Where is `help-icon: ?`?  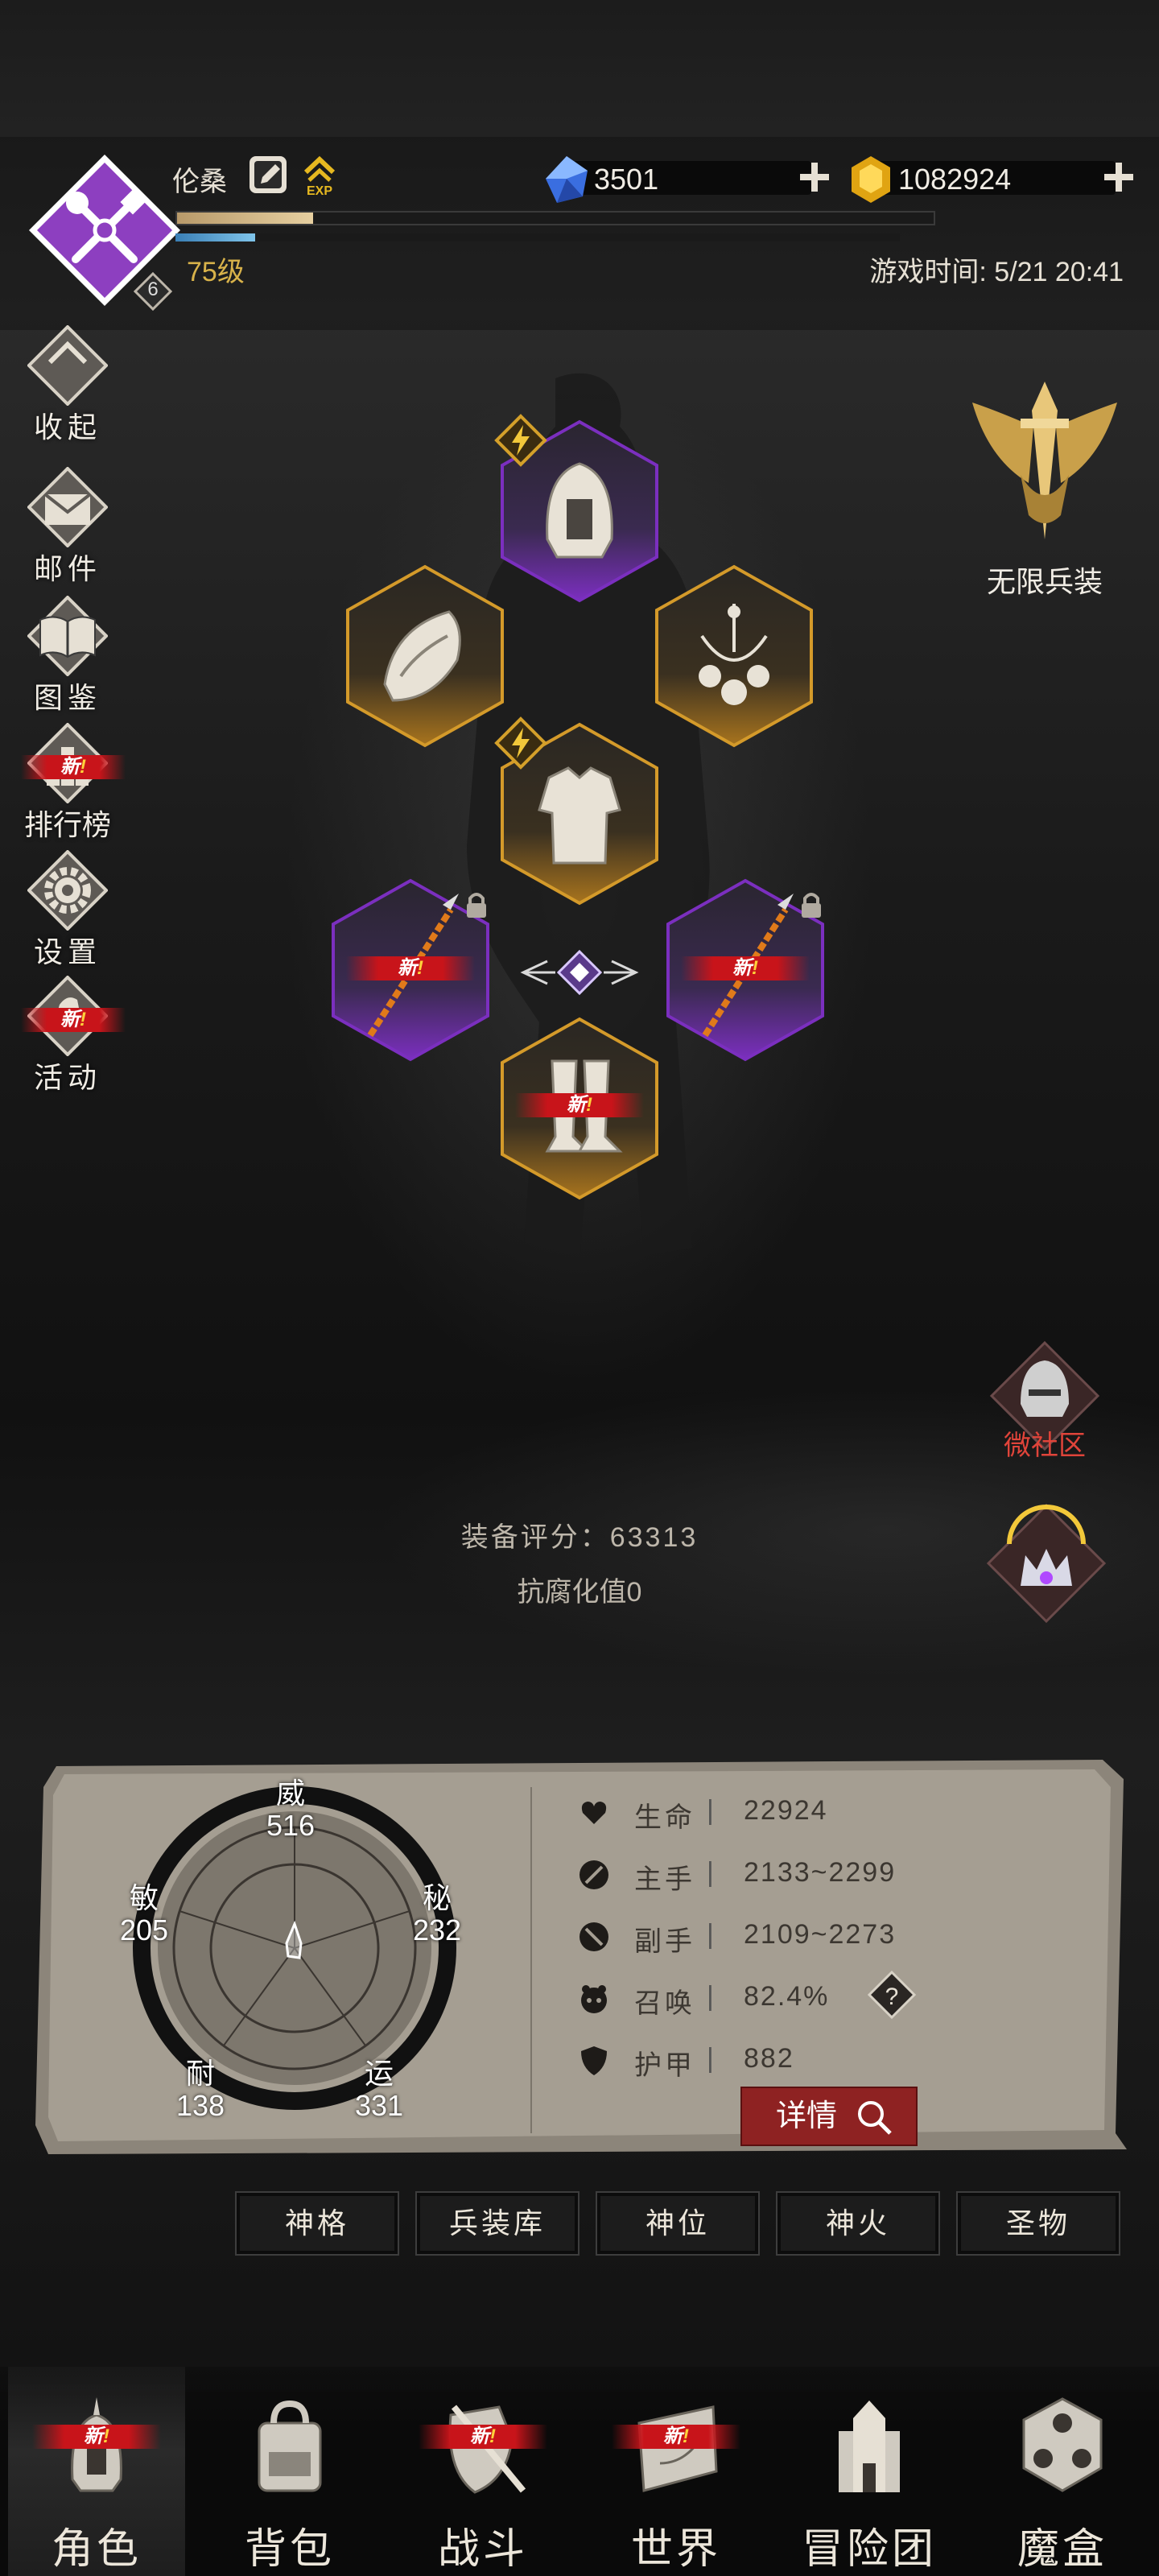 help-icon: ? is located at coordinates (892, 1995).